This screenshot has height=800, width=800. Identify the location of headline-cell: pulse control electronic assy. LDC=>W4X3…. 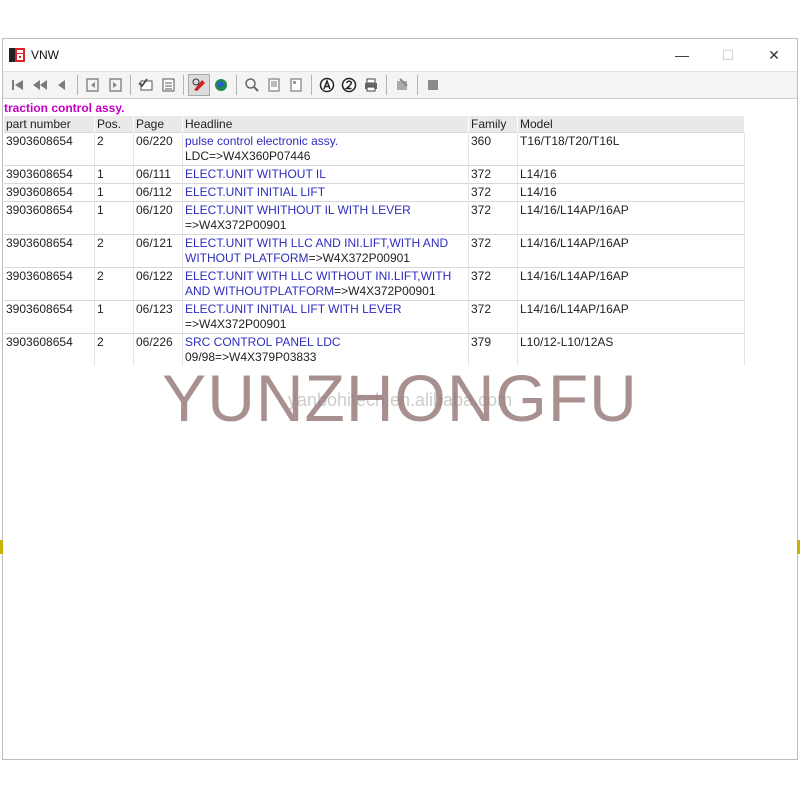
(325, 149).